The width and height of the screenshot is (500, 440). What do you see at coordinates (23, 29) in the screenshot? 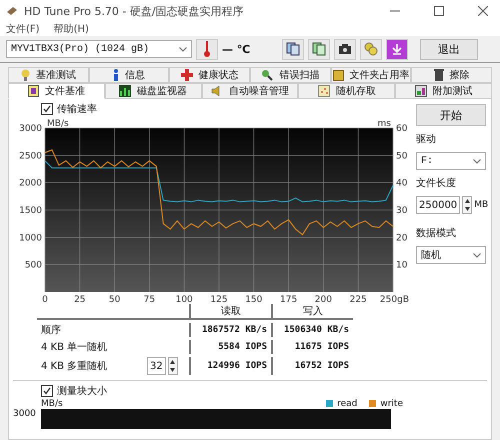
I see `menu-item: 文件(F)` at bounding box center [23, 29].